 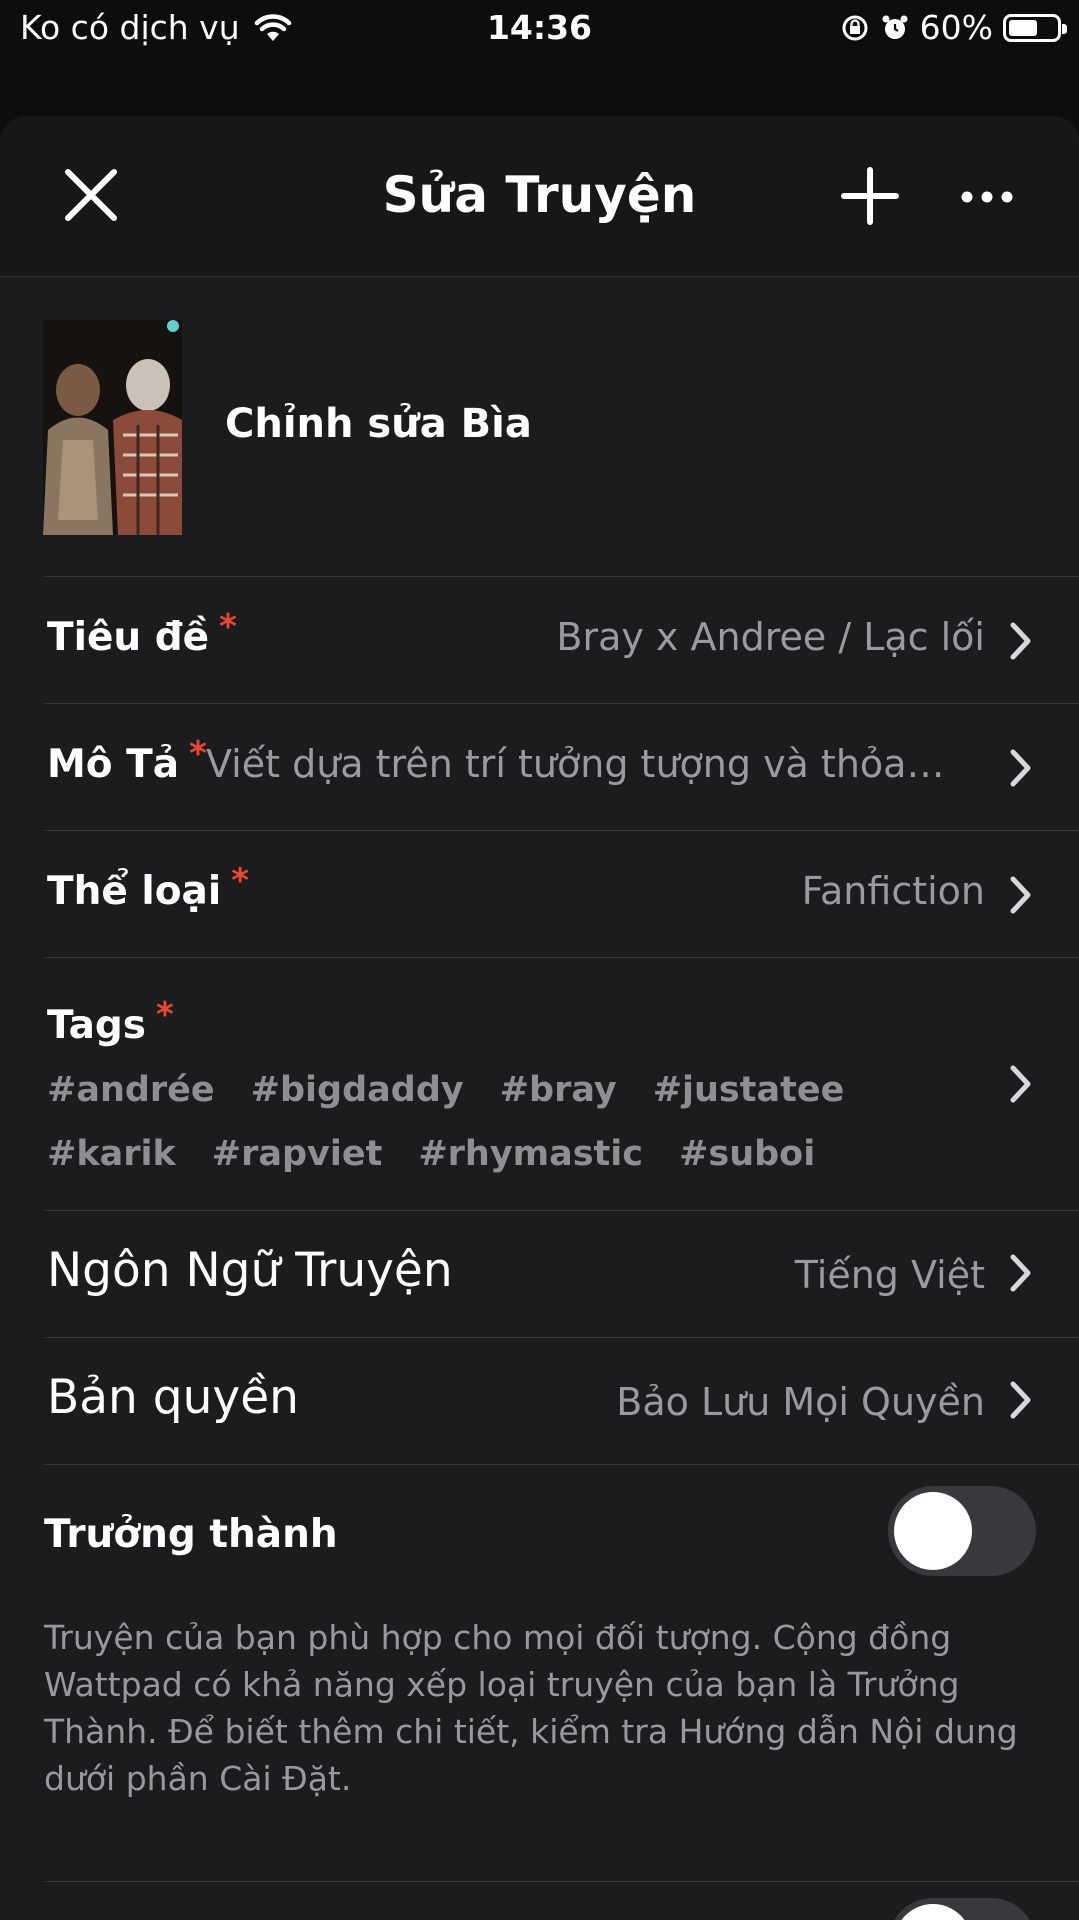 What do you see at coordinates (111, 1154) in the screenshot?
I see `tag: #karik` at bounding box center [111, 1154].